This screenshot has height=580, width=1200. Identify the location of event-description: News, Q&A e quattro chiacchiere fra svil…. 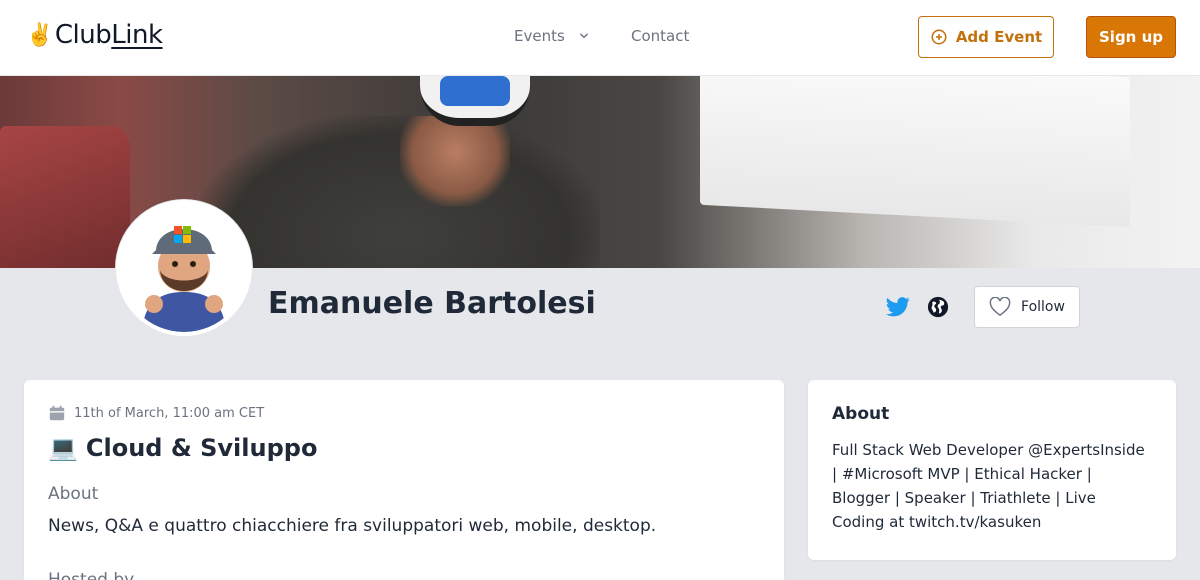
(352, 526).